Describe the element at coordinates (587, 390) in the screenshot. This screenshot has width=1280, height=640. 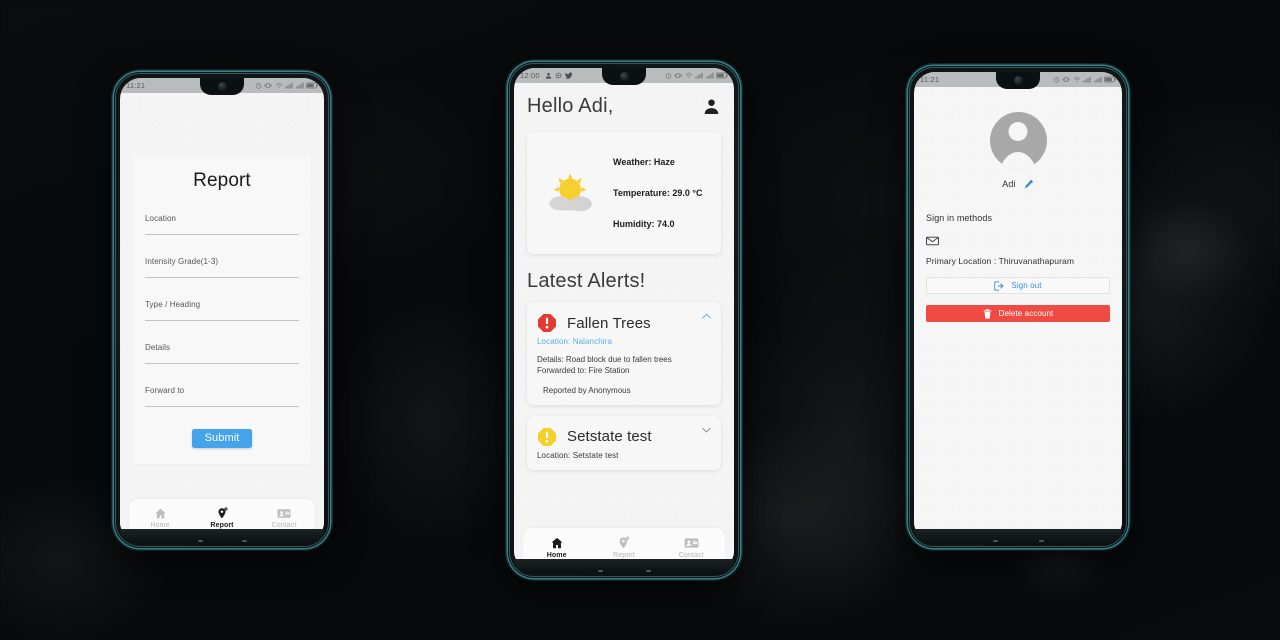
I see `alert-reported-by: Reported by Anonymous` at that location.